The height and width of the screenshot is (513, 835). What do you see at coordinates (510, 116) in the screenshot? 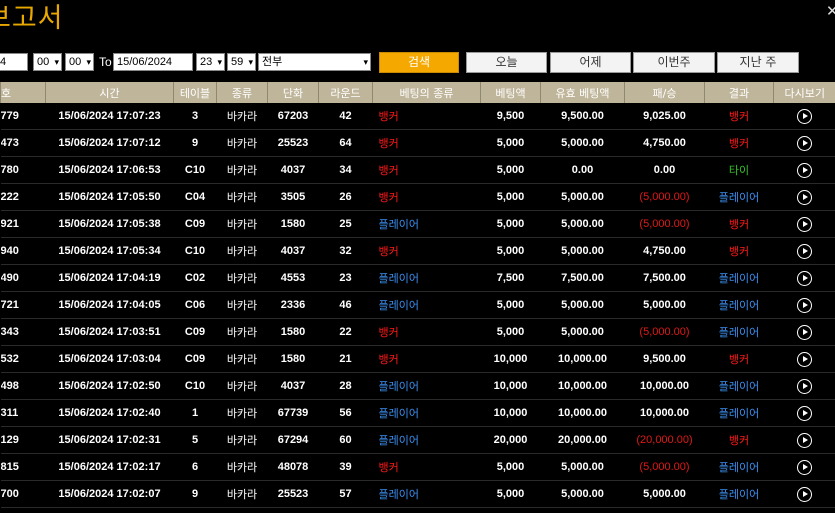
I see `cell-bet-amount: 9,500` at bounding box center [510, 116].